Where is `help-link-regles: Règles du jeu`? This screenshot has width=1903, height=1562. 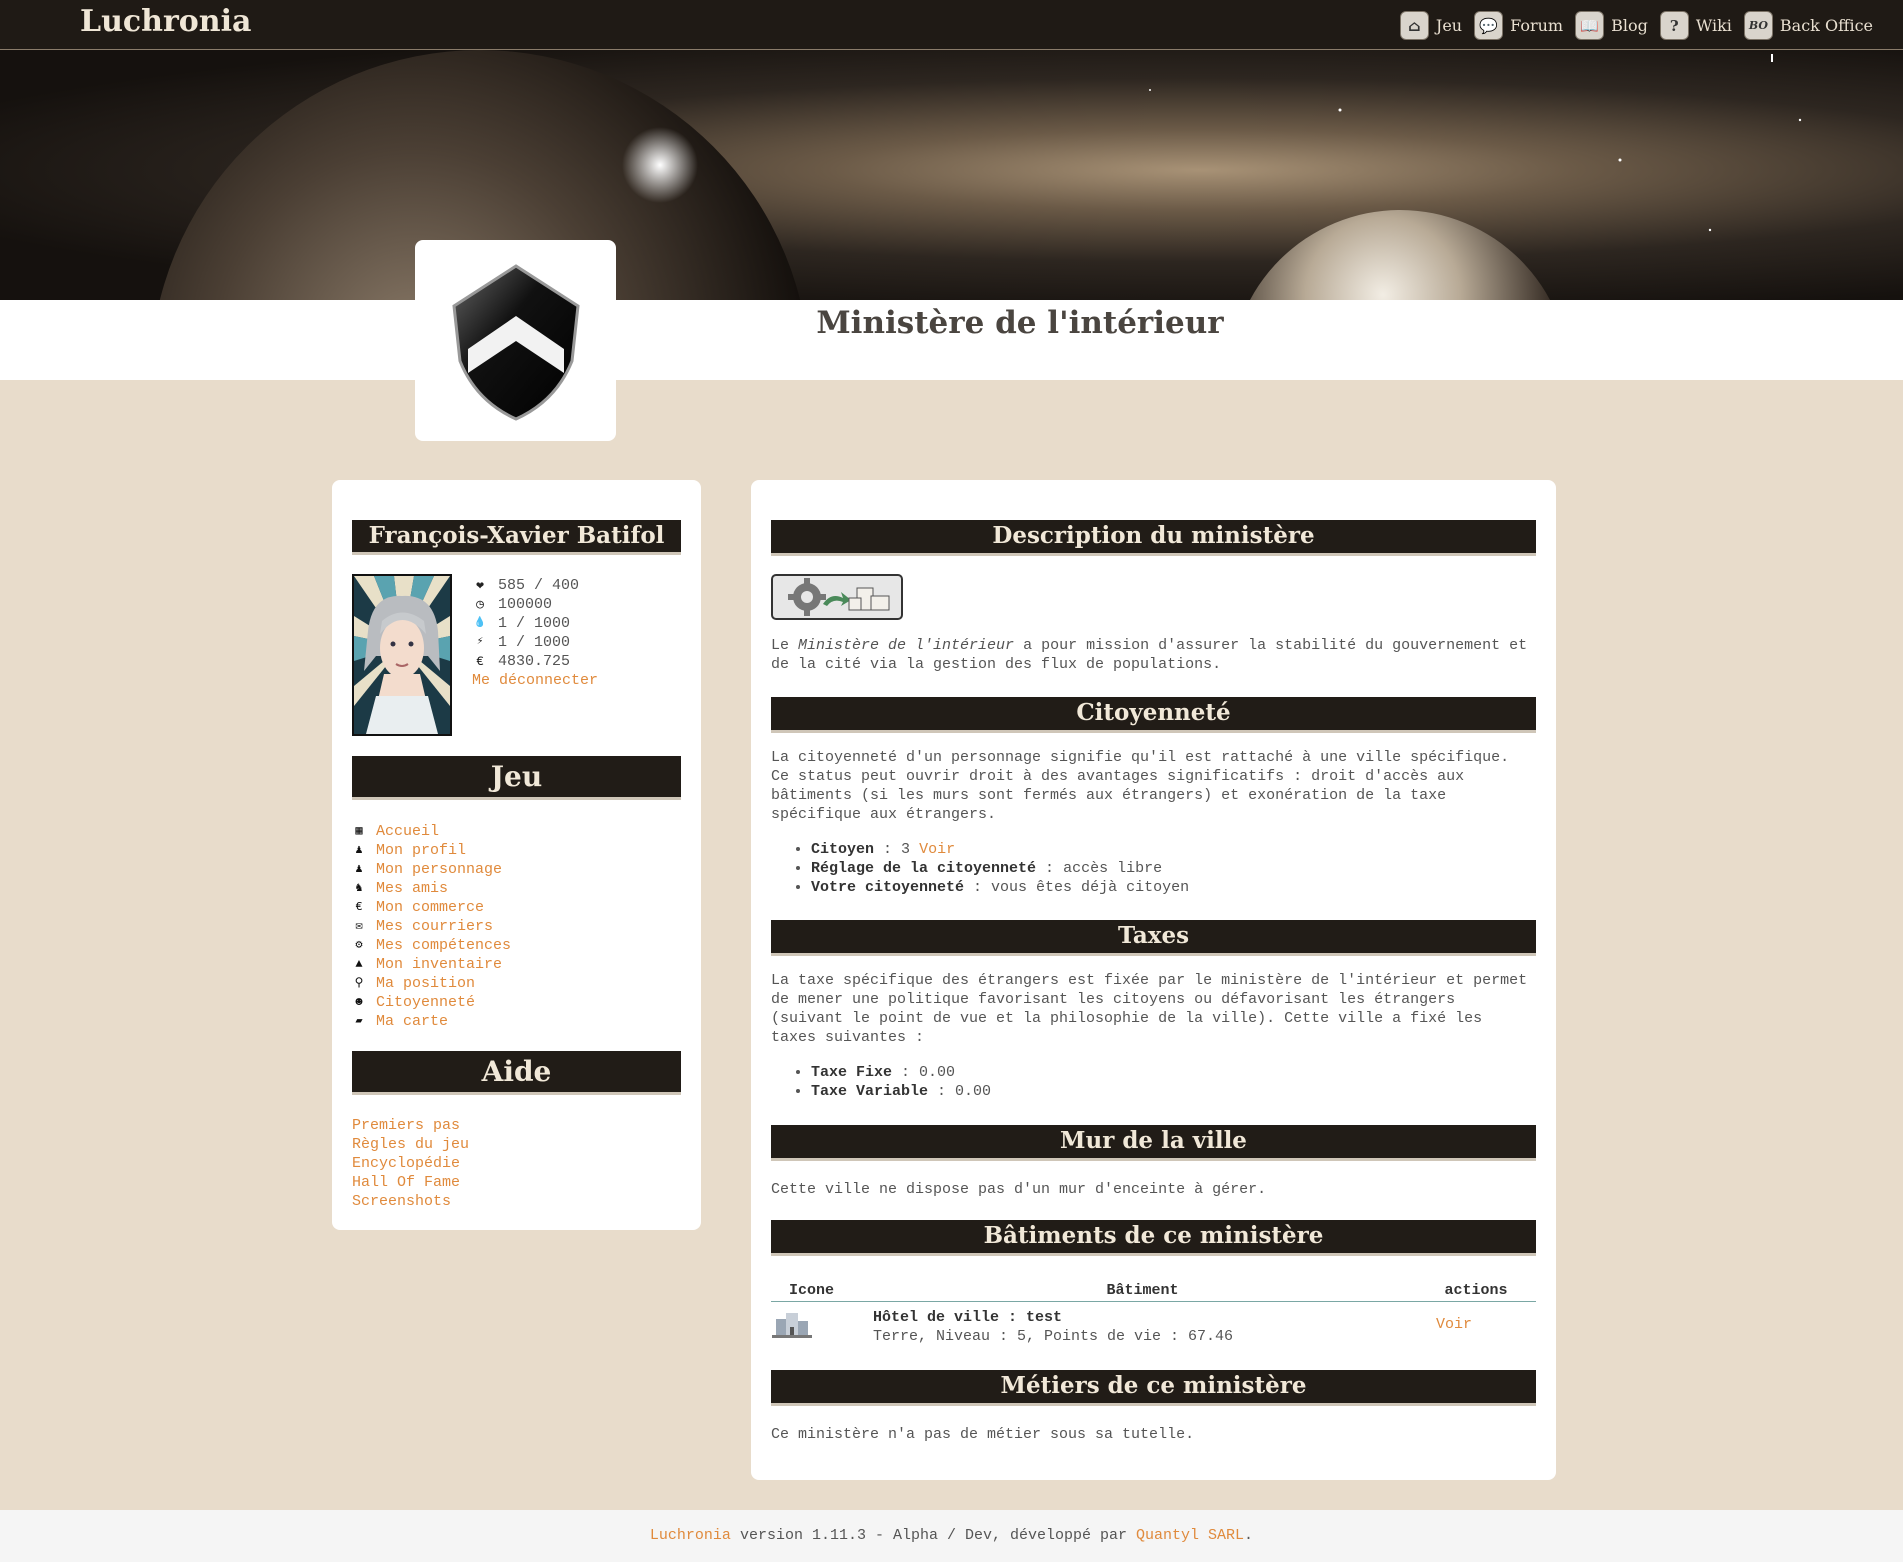
help-link-regles: Règles du jeu is located at coordinates (410, 1144).